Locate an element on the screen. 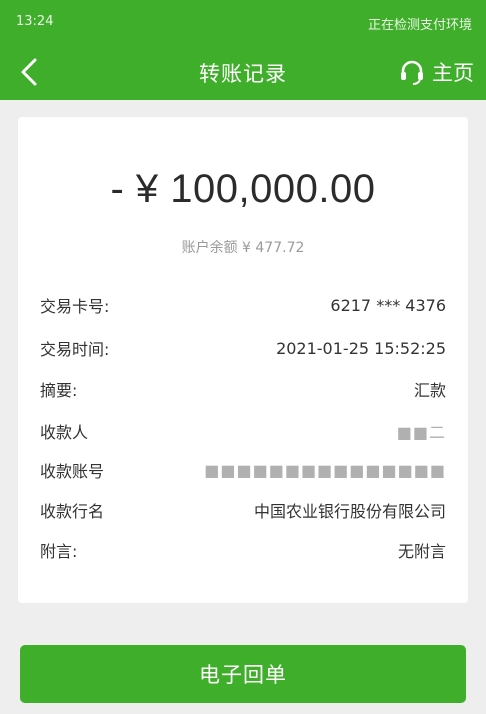  account-balance: 账户余额 ¥ 477.72 is located at coordinates (243, 248).